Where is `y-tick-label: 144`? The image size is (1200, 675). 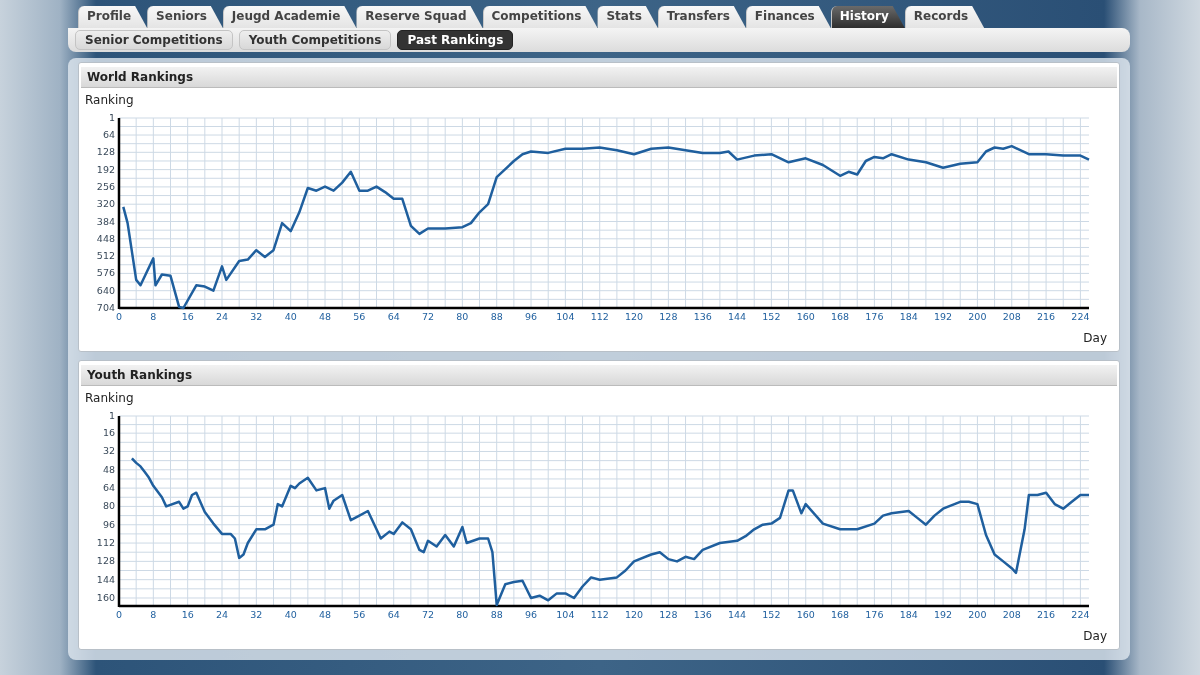
y-tick-label: 144 is located at coordinates (105, 579).